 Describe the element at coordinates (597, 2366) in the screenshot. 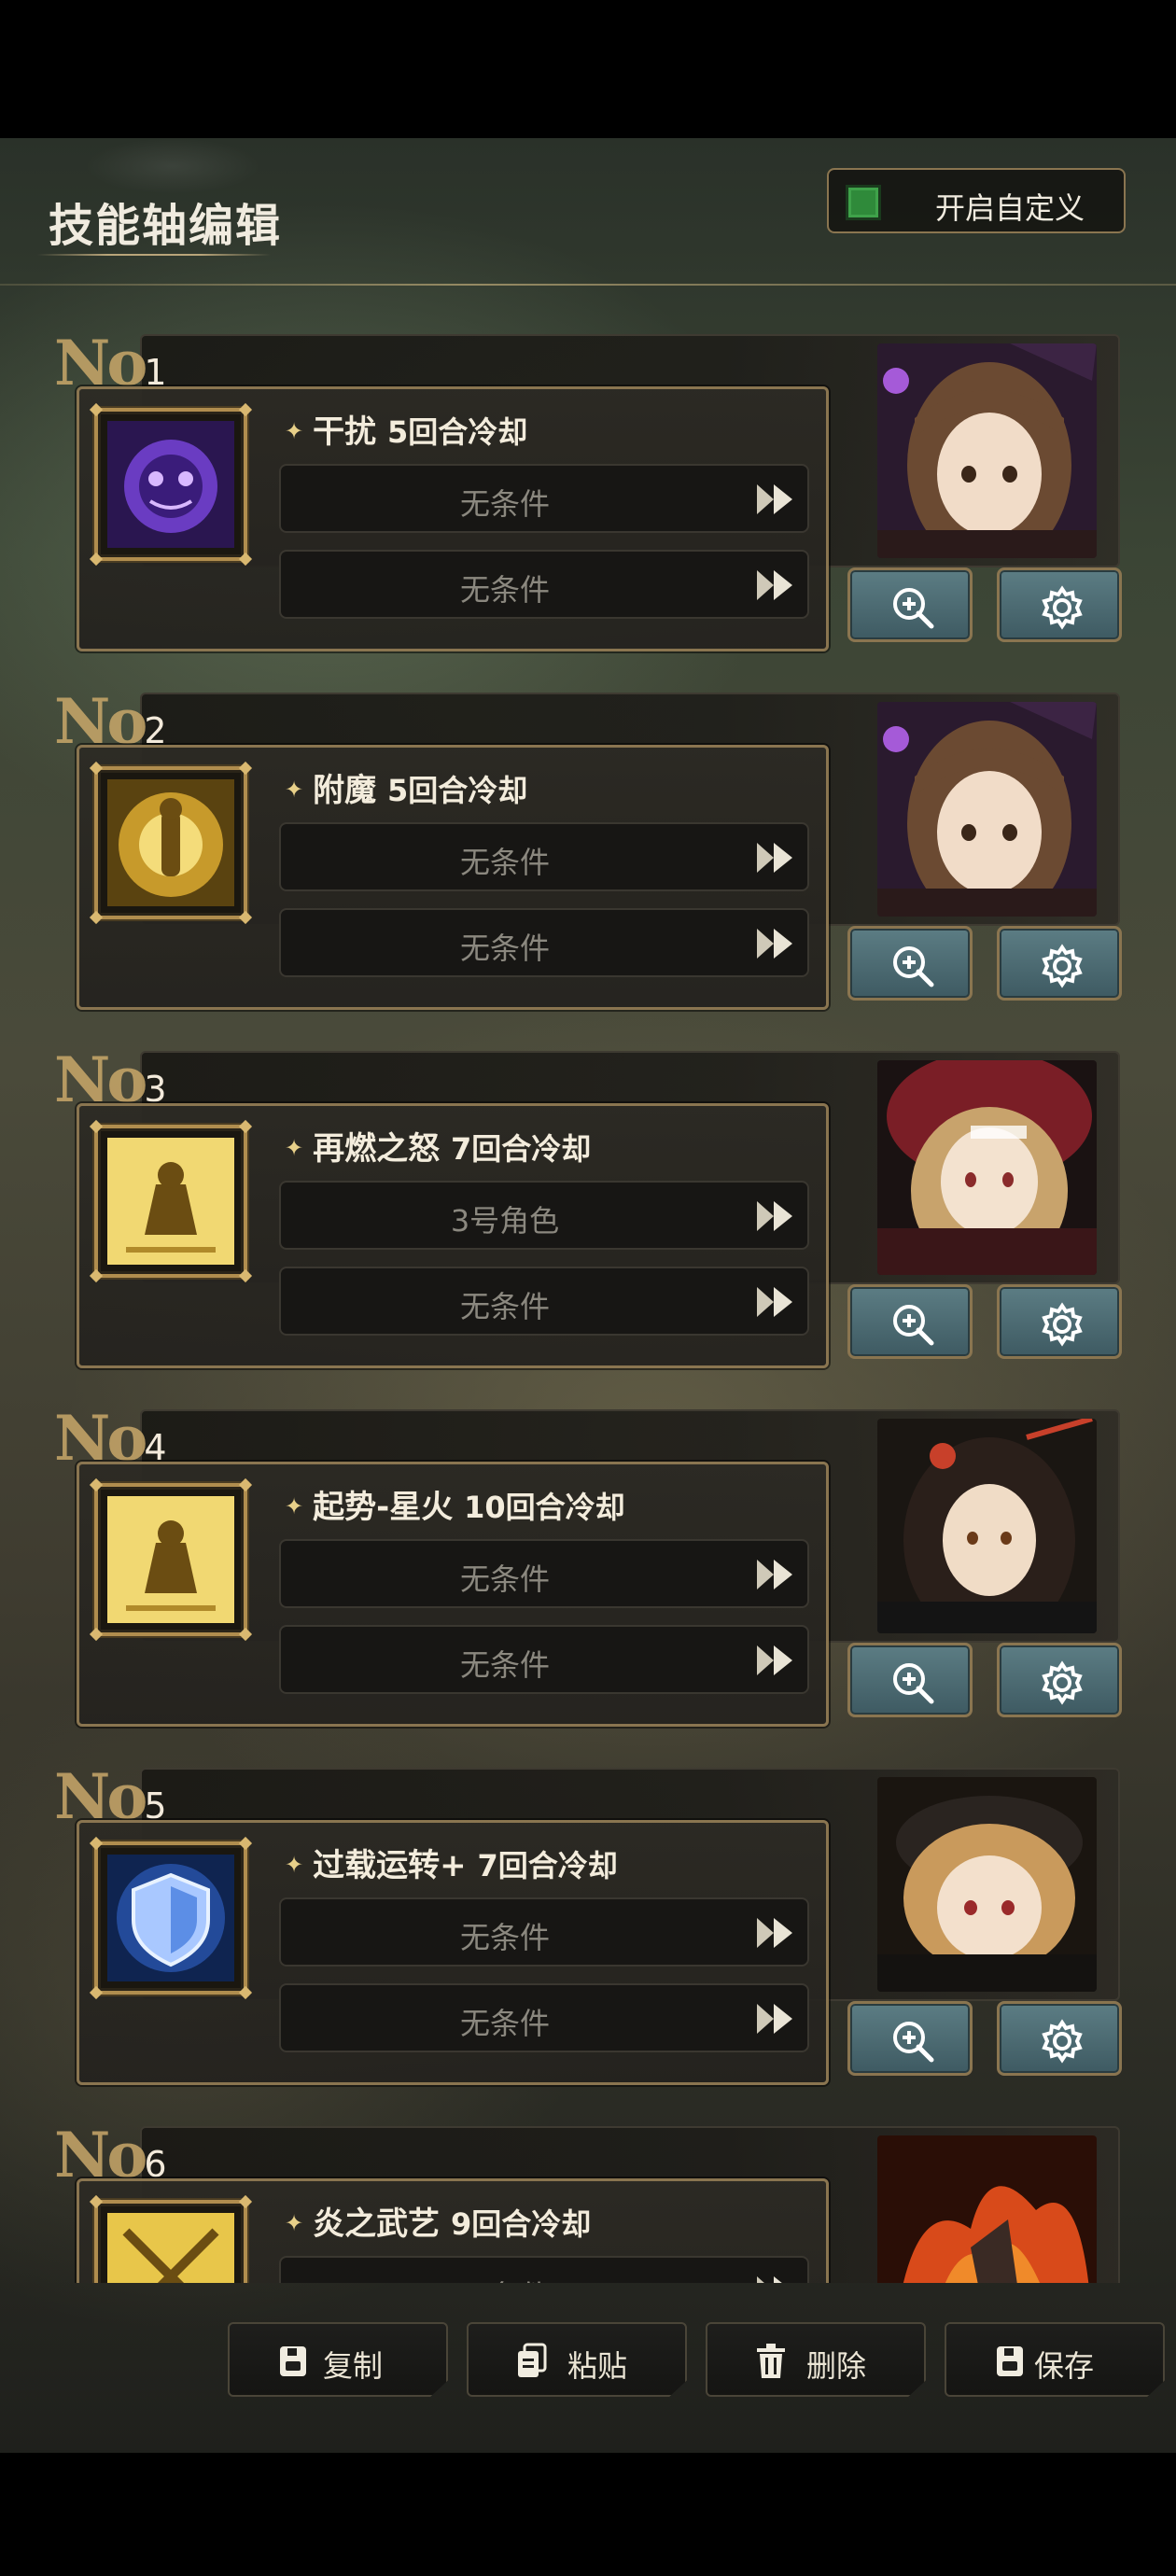

I see `paste-label: 粘贴` at that location.